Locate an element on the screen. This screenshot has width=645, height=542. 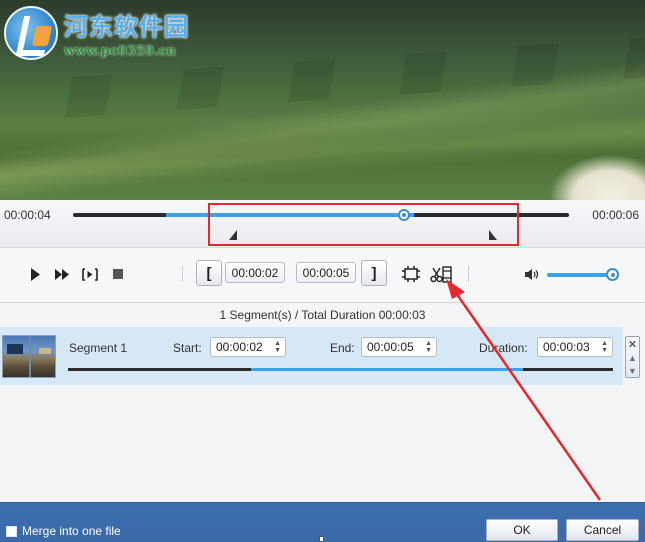
segment-end-spinner: 00:00:05 ▲ ▼ is located at coordinates (399, 347).